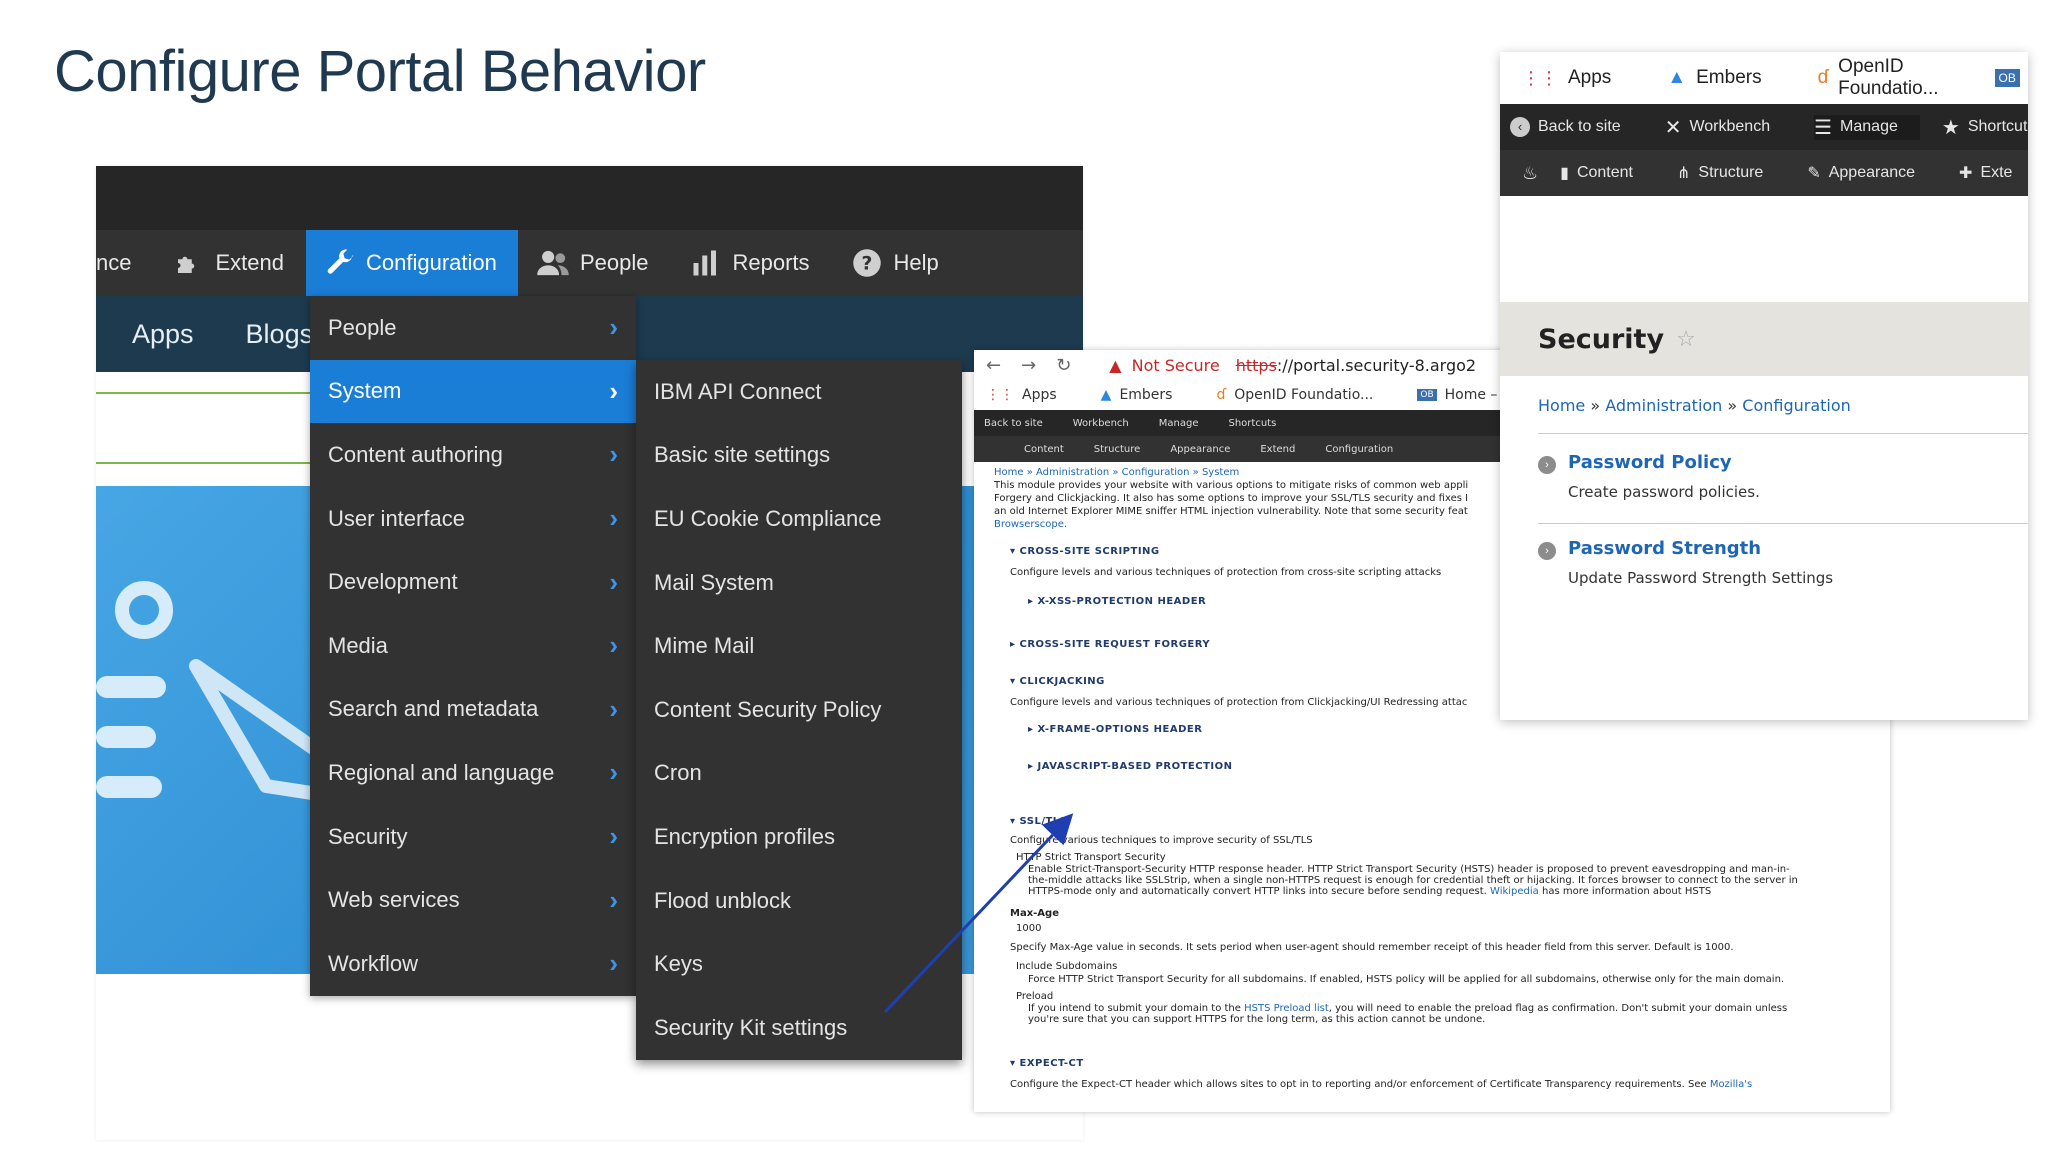  Describe the element at coordinates (473, 900) in the screenshot. I see `menu-item-web-services: Web services ›` at that location.